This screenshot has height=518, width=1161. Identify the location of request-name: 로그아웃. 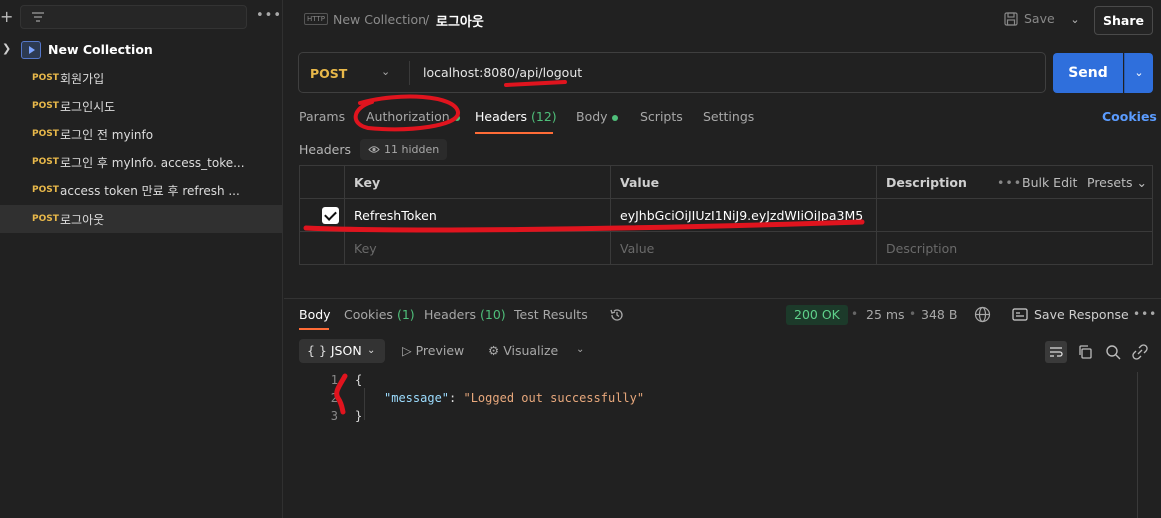
(82, 220).